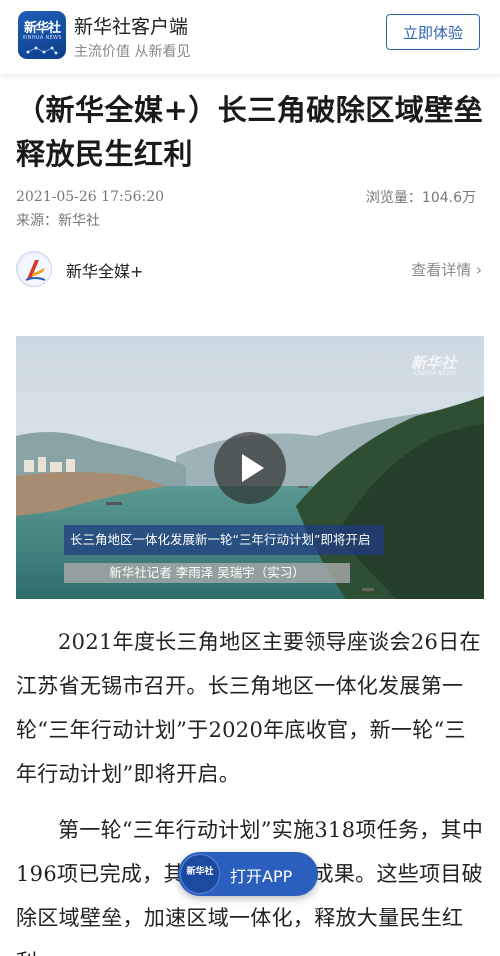 This screenshot has height=956, width=500. I want to click on video-caption-title: 长三角地区一体化发展新一轮“三年行动计划”即将开启, so click(224, 540).